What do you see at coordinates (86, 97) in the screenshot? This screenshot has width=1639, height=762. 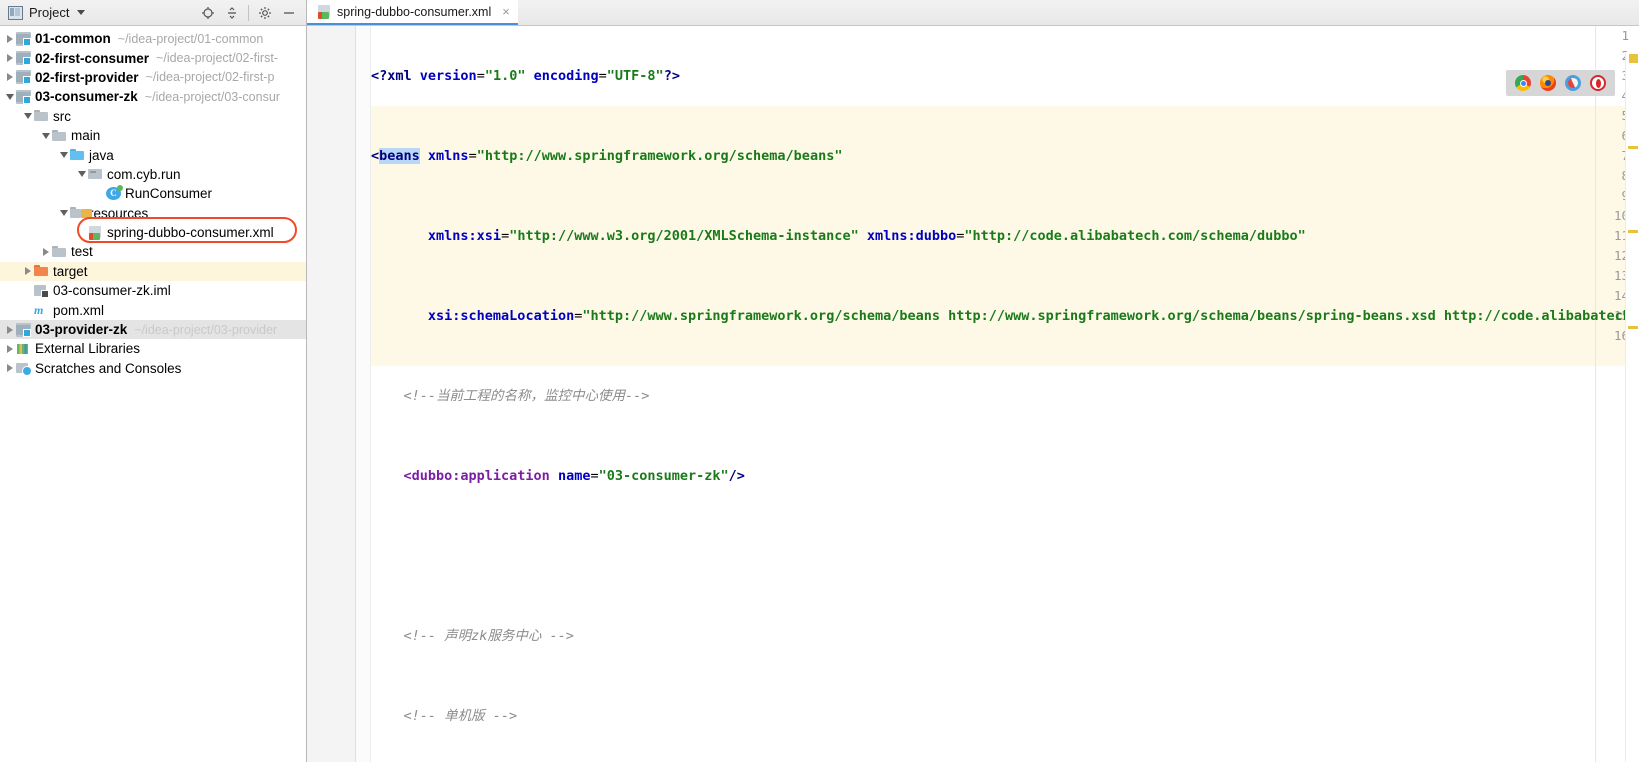 I see `tree-item-label: 03-consumer-zk` at bounding box center [86, 97].